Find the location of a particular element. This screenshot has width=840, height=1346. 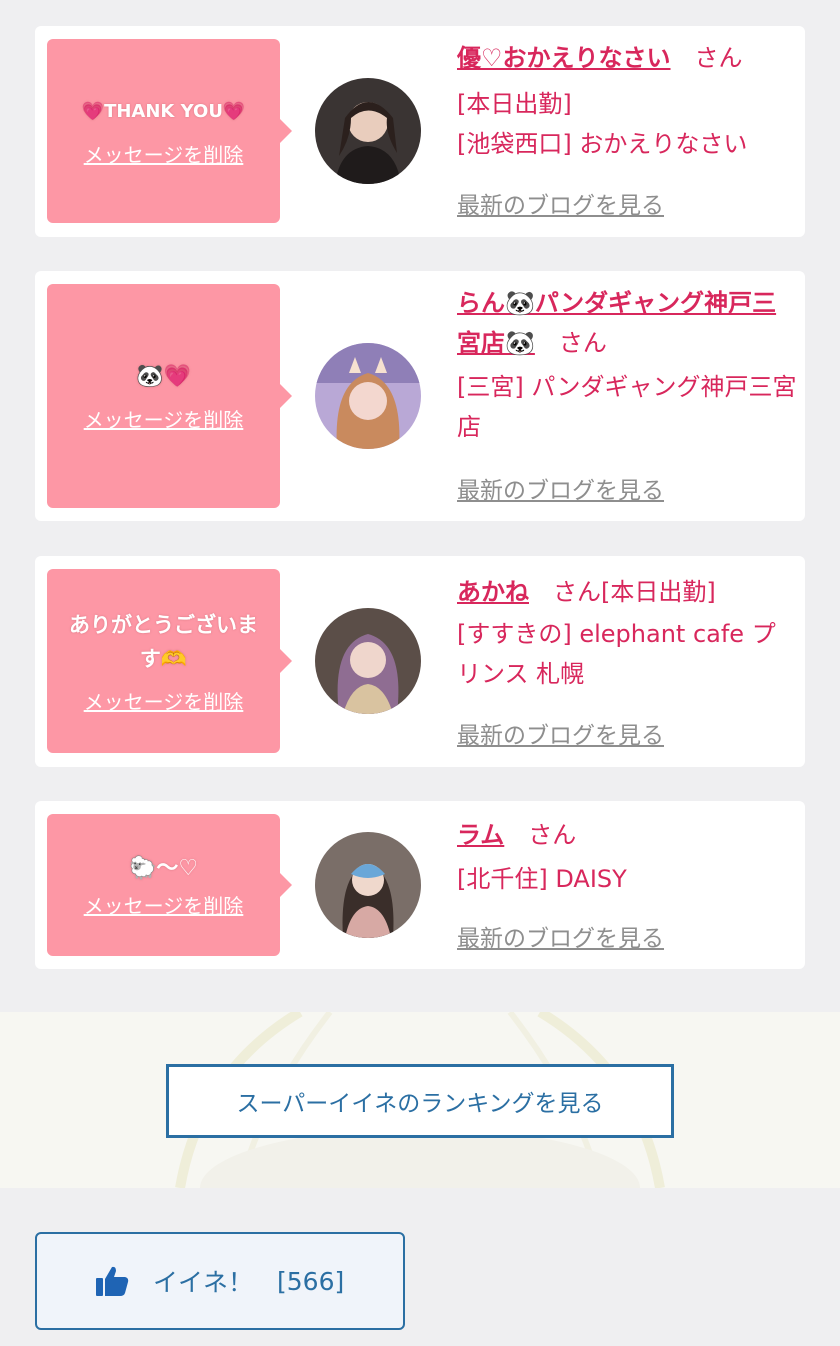

message-bubble: 🐑〜♡ メッセージを削除 is located at coordinates (169, 885).